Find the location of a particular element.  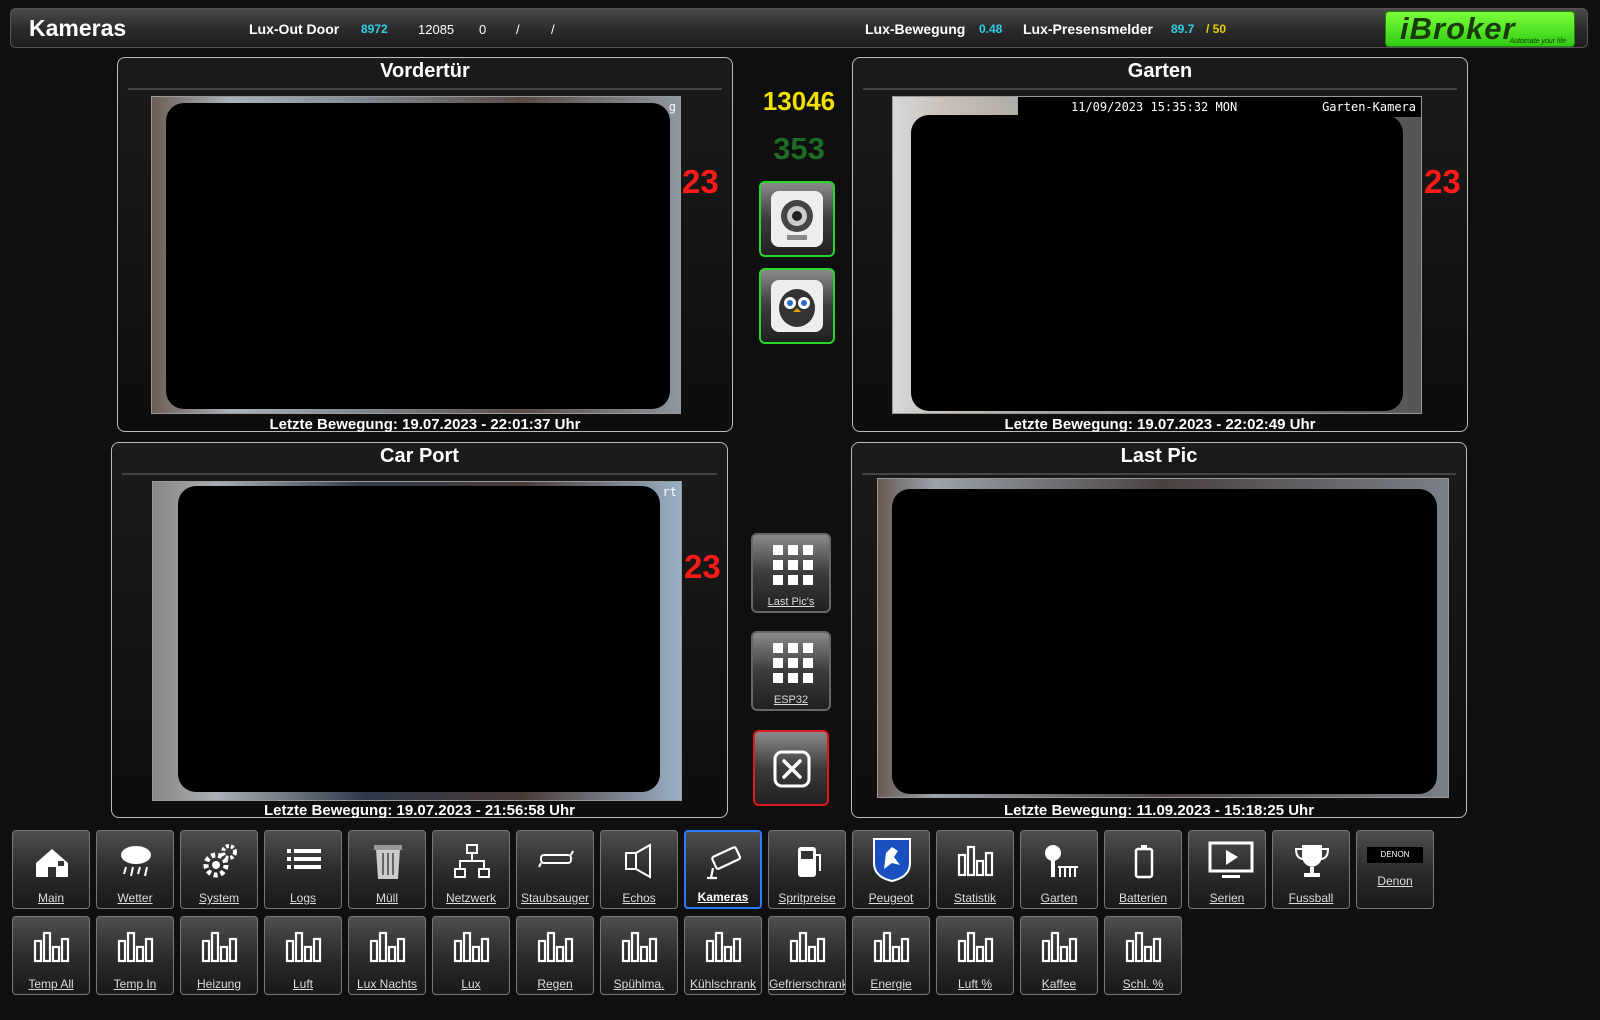

esp32-button: ESP32 is located at coordinates (791, 671).